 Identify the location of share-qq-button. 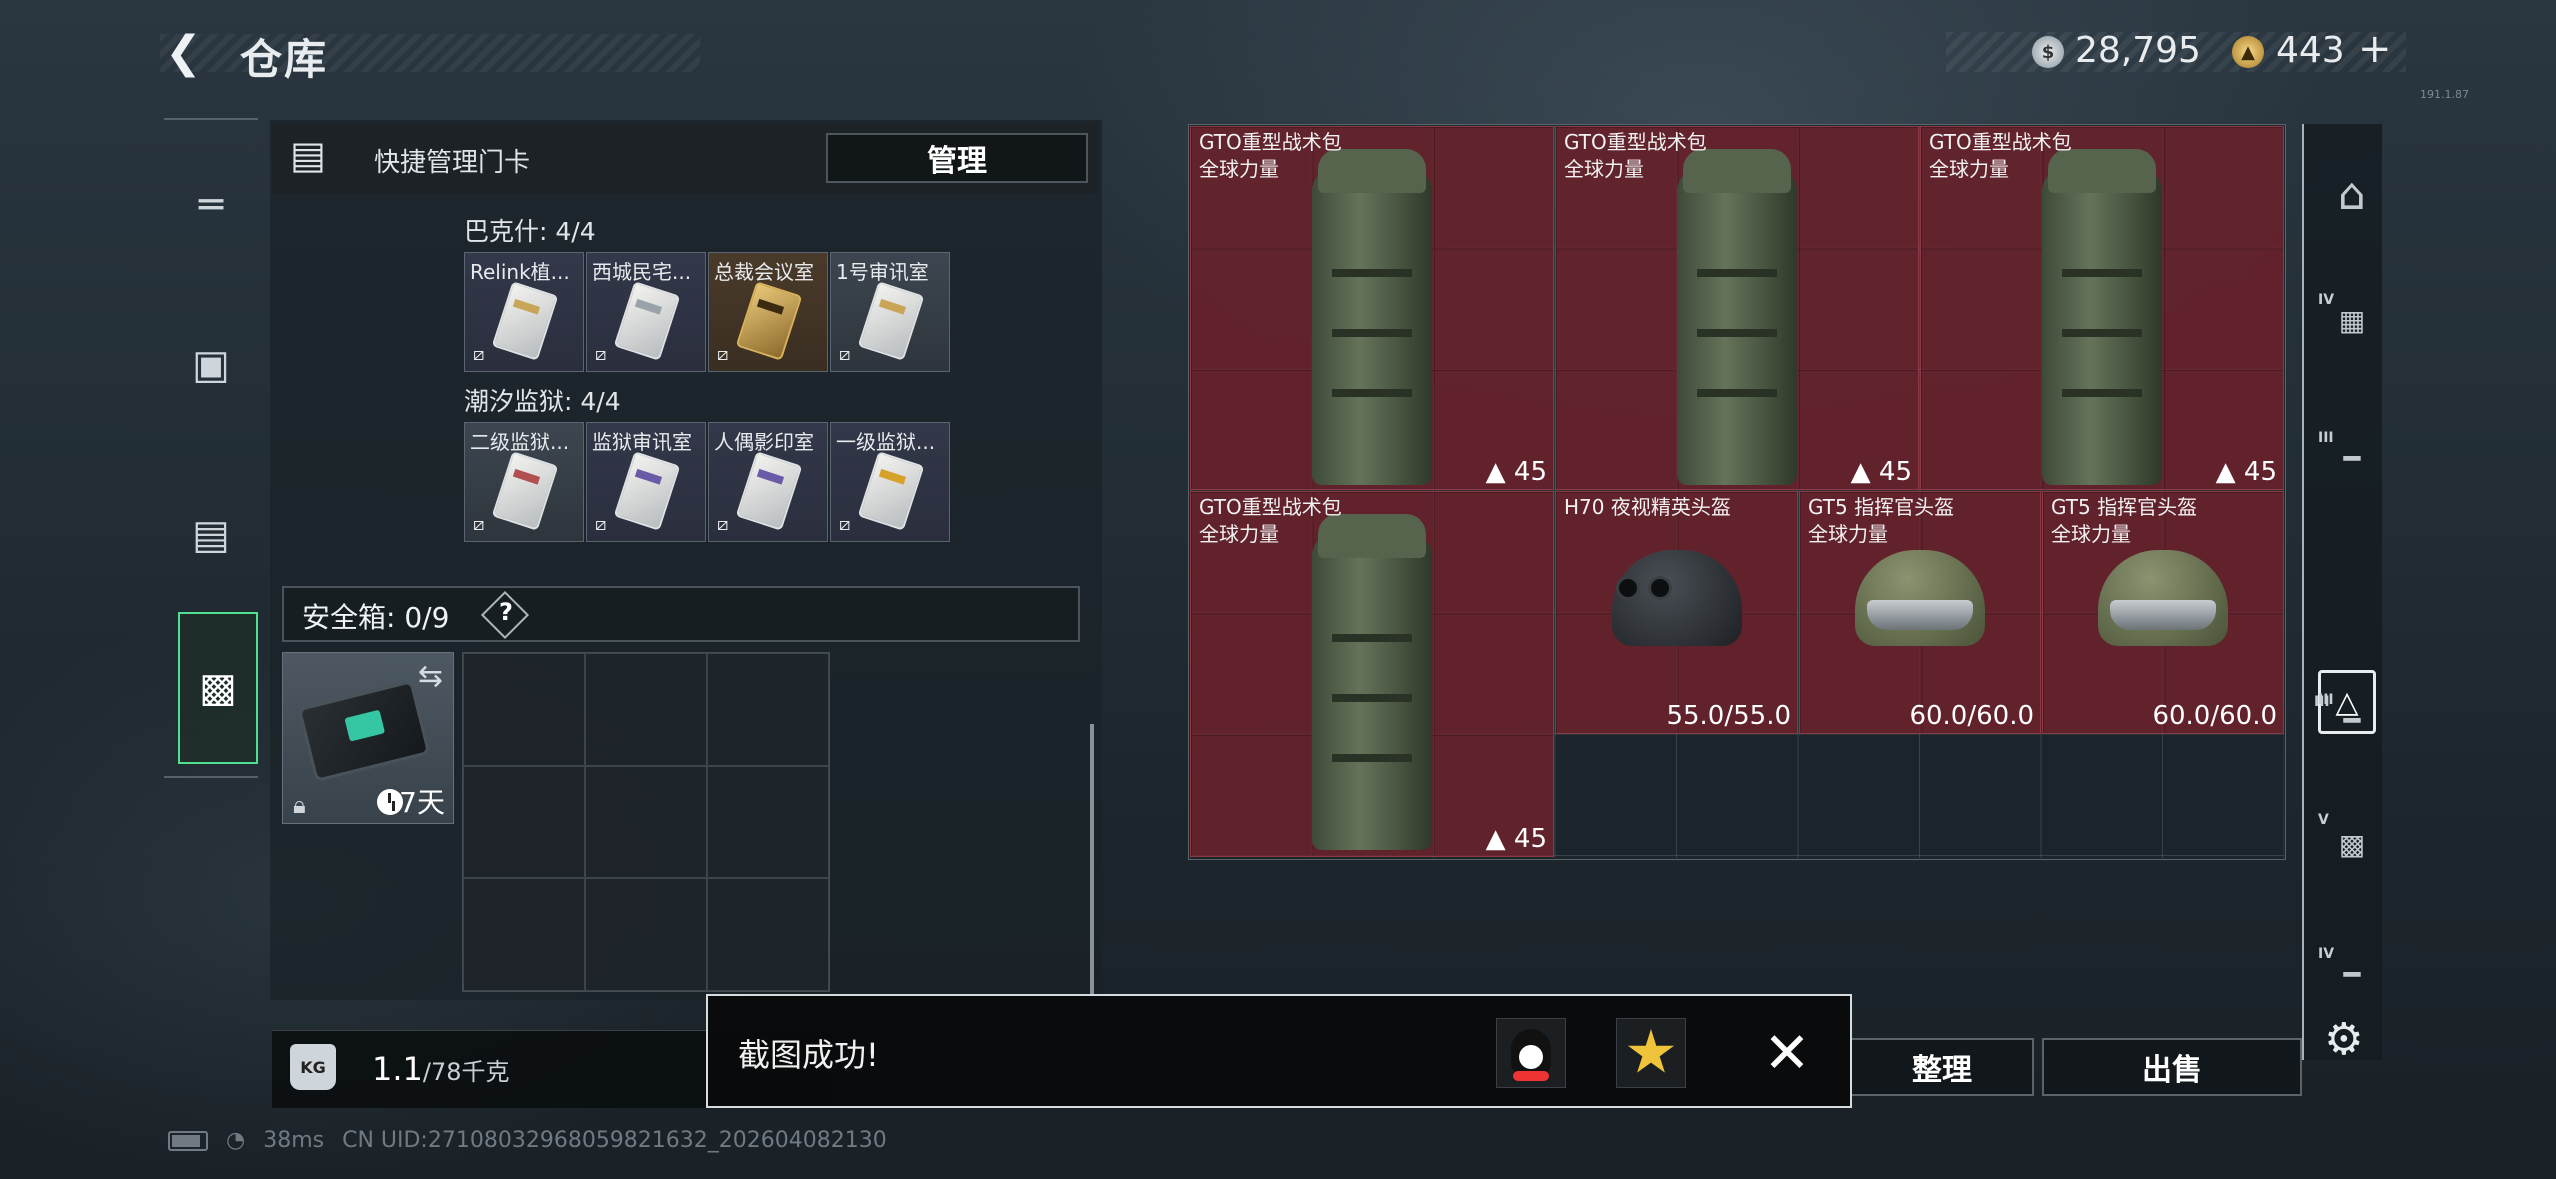
(1531, 1053).